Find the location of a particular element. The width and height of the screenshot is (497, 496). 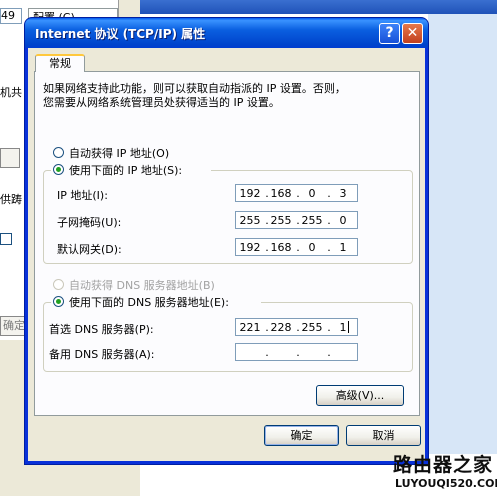

background-bottom is located at coordinates (14, 418).